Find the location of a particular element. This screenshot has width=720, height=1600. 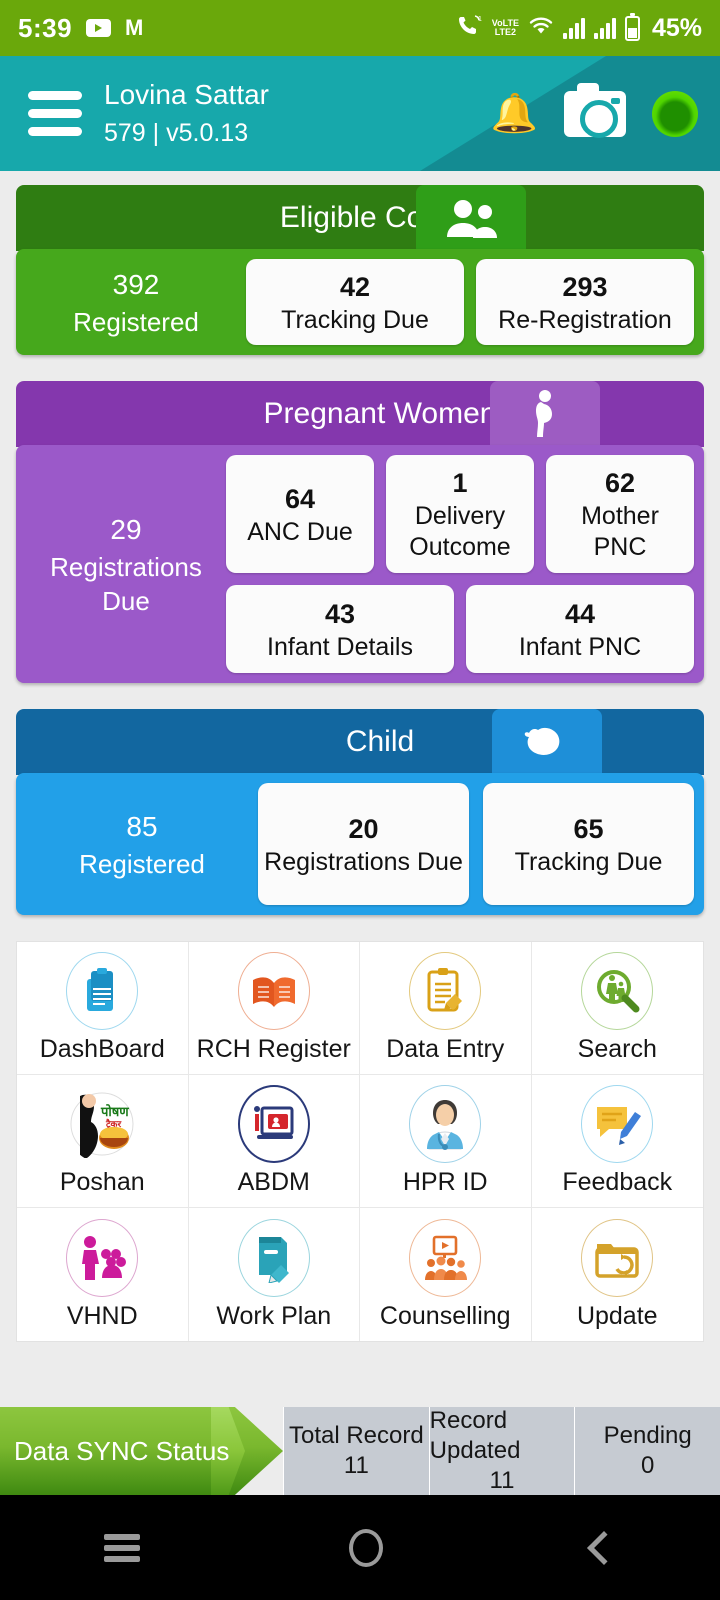

sync-cell-label: Record Updated is located at coordinates (475, 1435).